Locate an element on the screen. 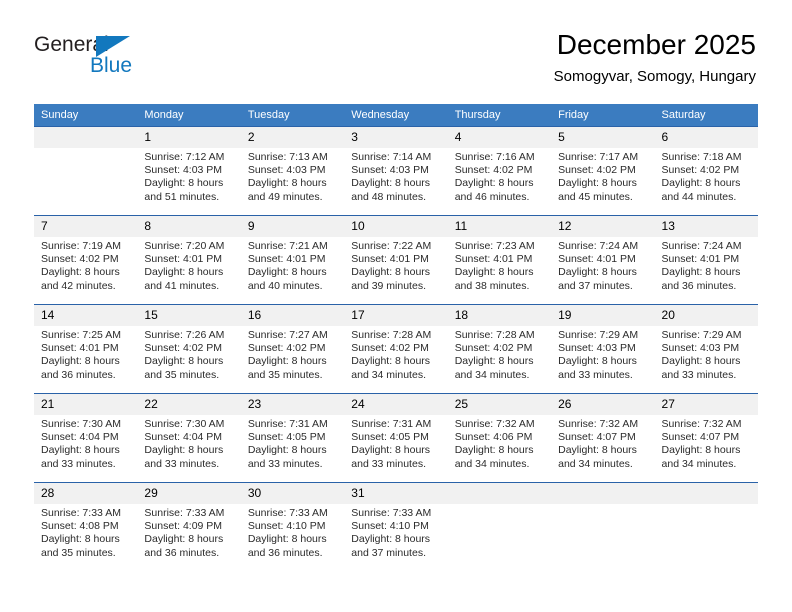 The image size is (792, 612). day-number: 21 is located at coordinates (86, 404).